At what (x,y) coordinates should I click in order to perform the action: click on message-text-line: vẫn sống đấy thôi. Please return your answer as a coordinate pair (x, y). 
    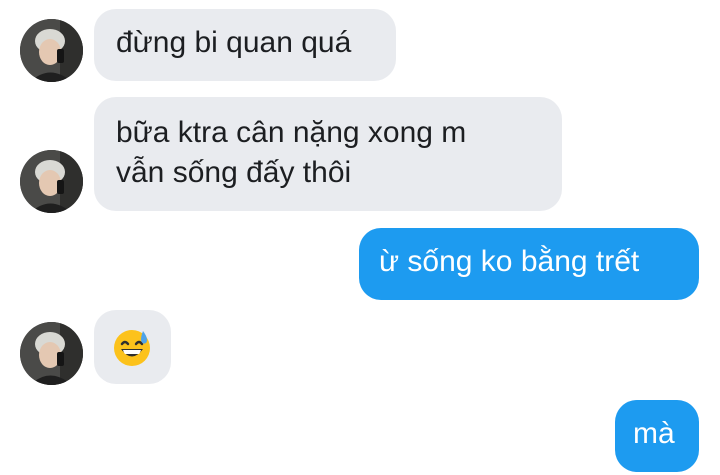
    Looking at the image, I should click on (234, 172).